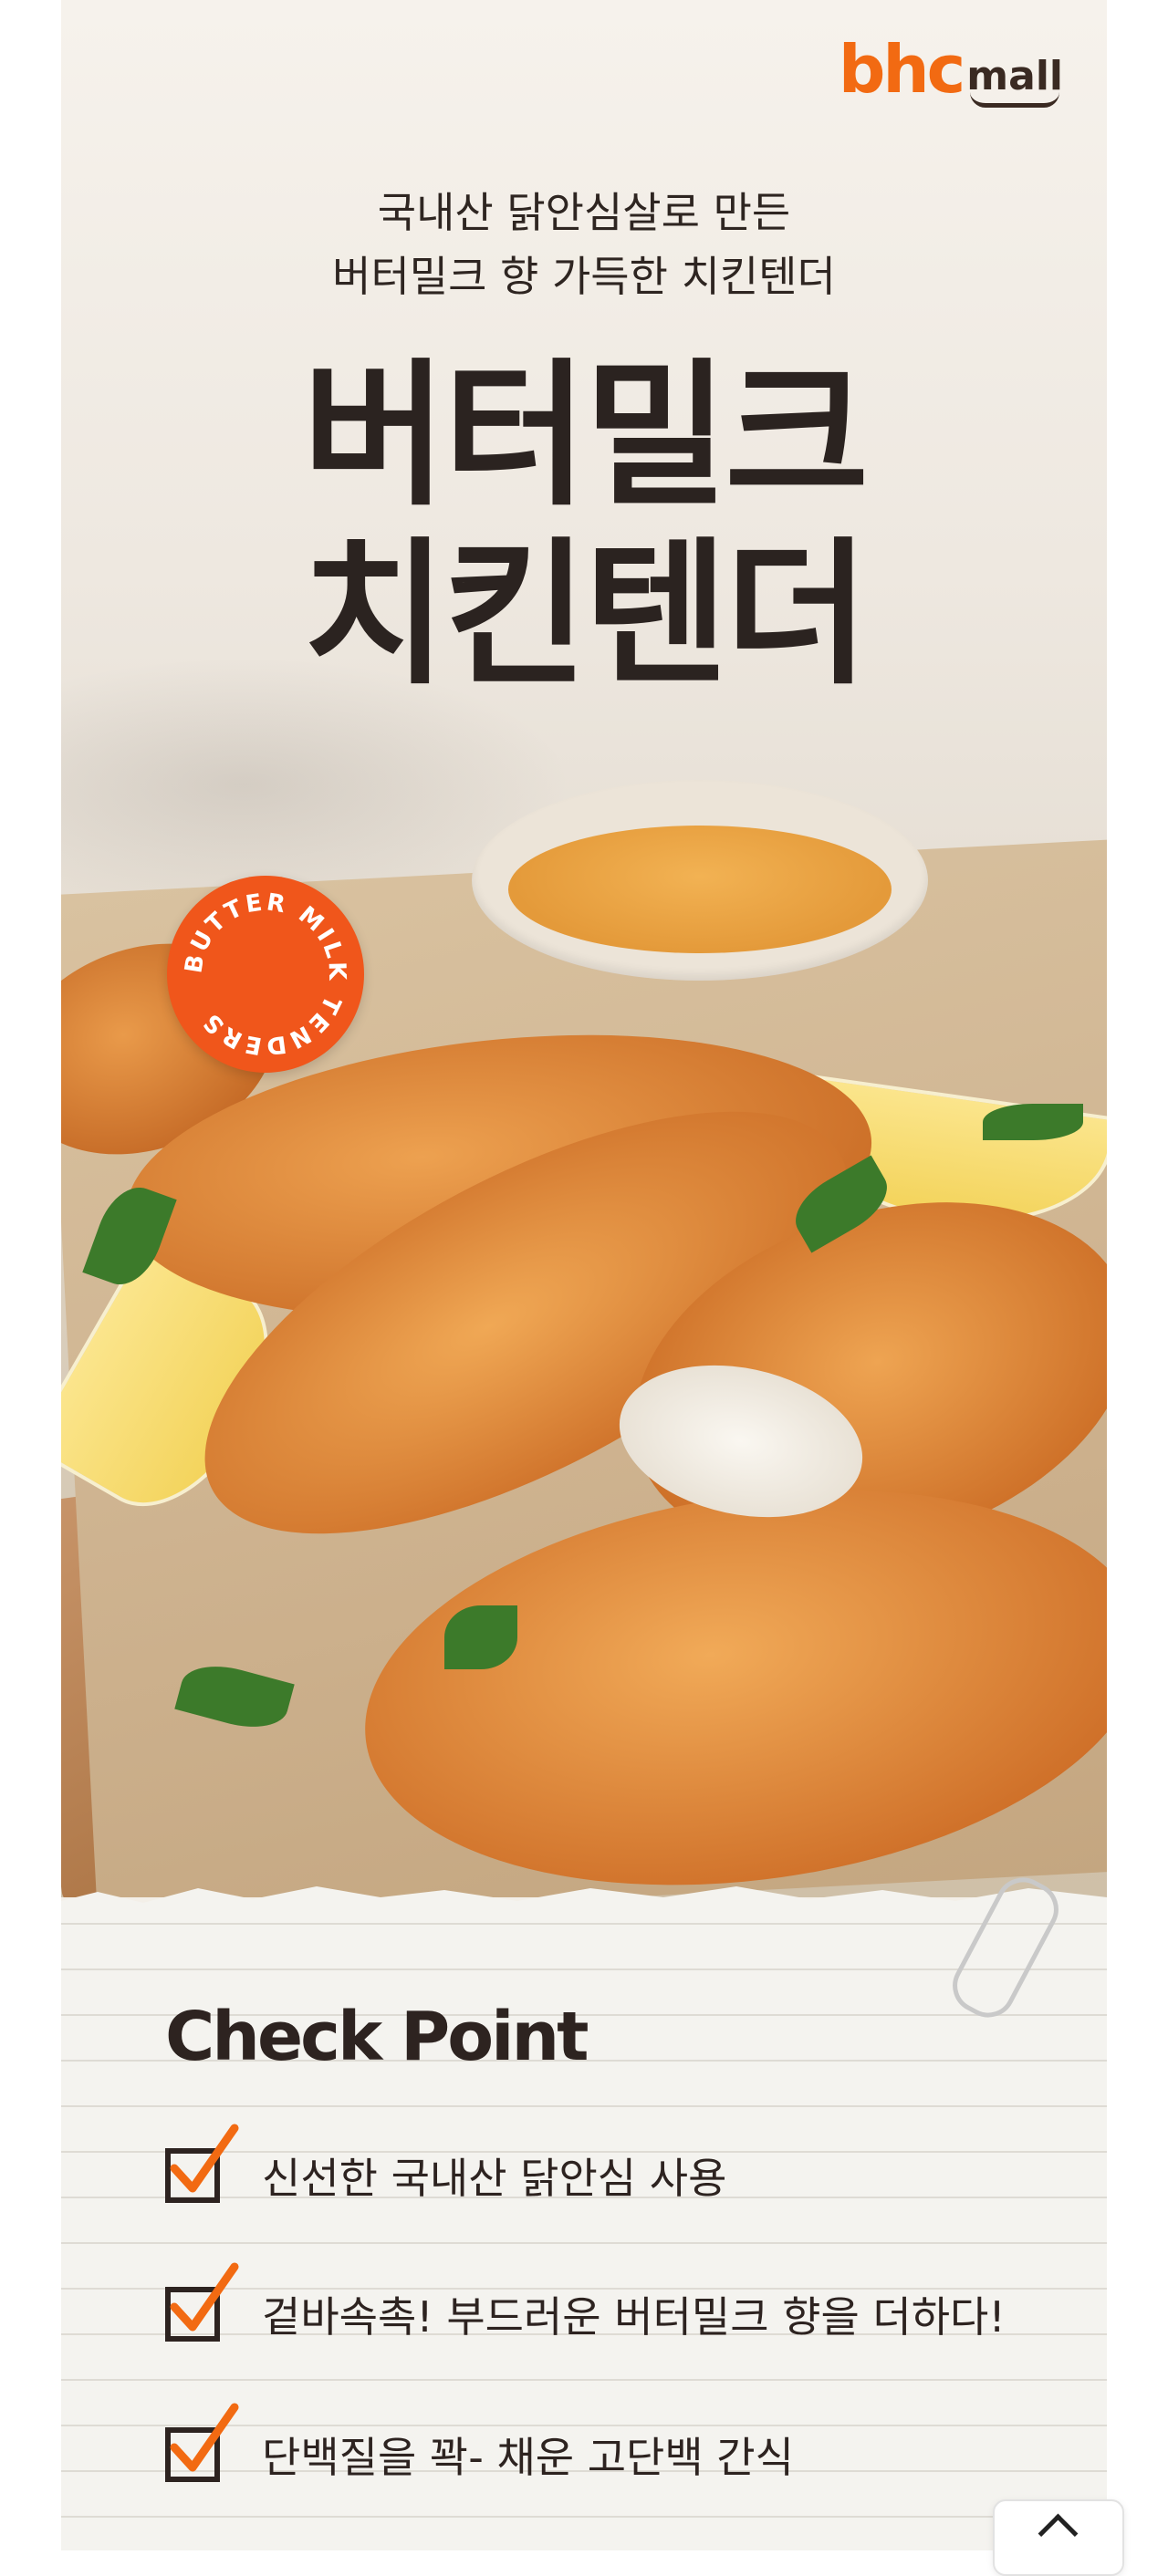 The image size is (1168, 2576). Describe the element at coordinates (901, 69) in the screenshot. I see `logo-bhc: bhc` at that location.